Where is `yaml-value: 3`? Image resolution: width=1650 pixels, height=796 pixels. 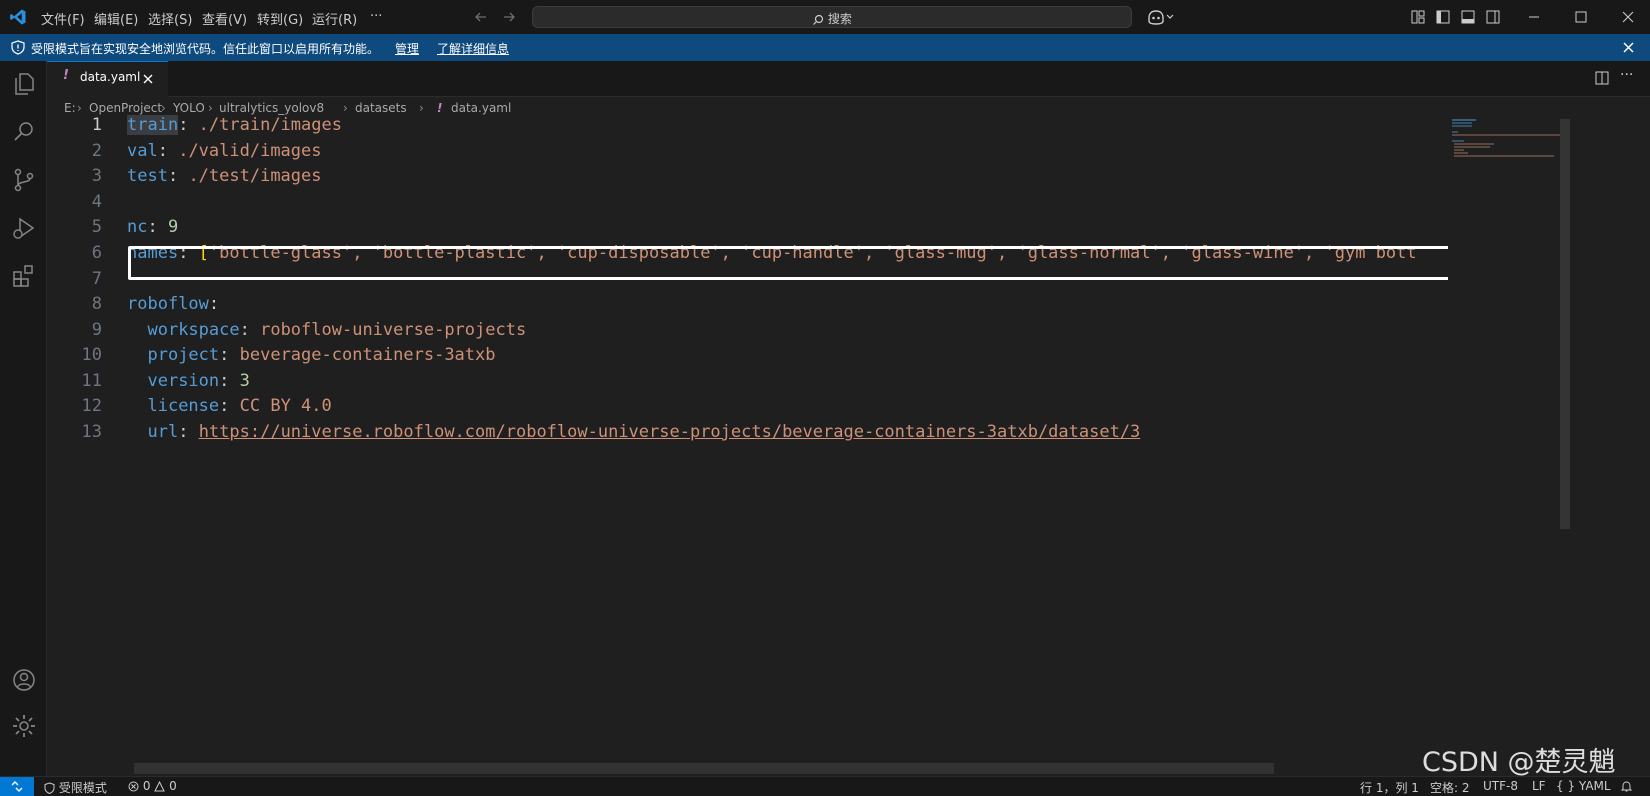 yaml-value: 3 is located at coordinates (244, 381).